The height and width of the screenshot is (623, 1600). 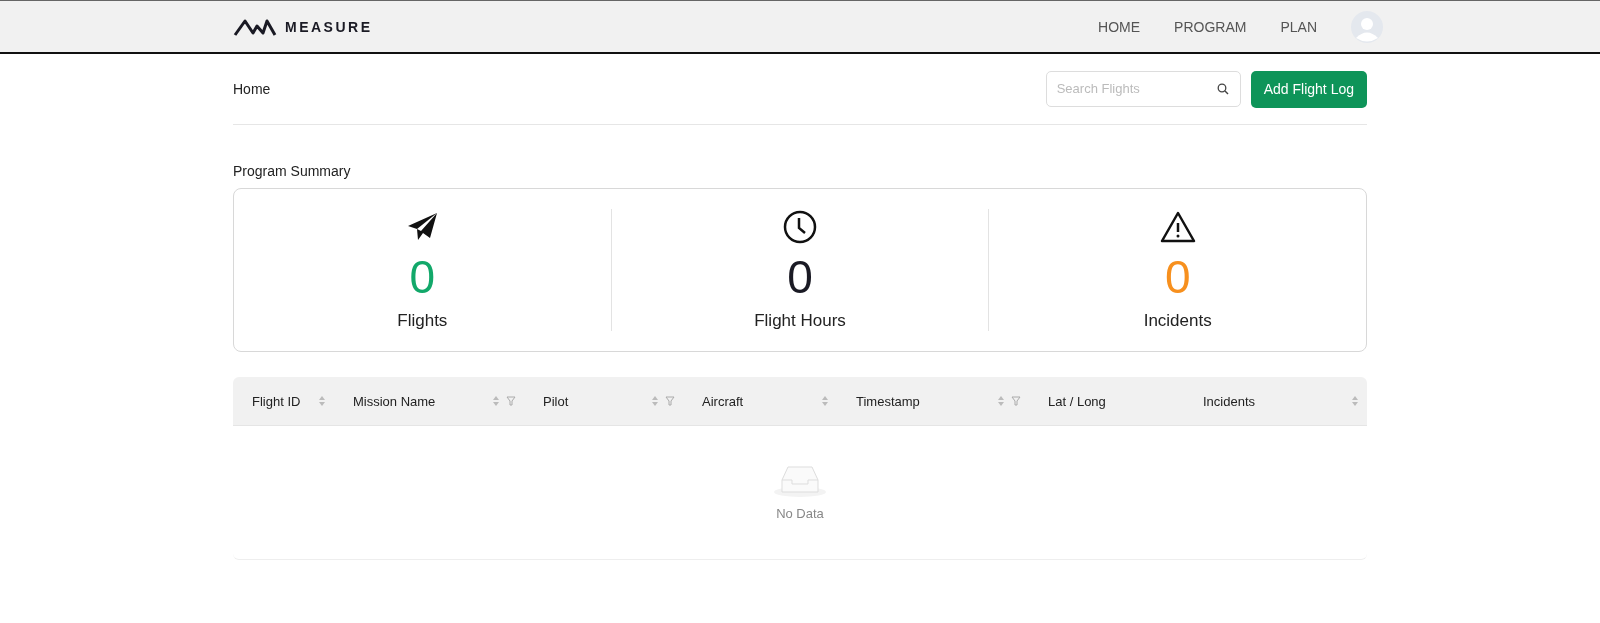 I want to click on breadcrumb: Home, so click(x=252, y=89).